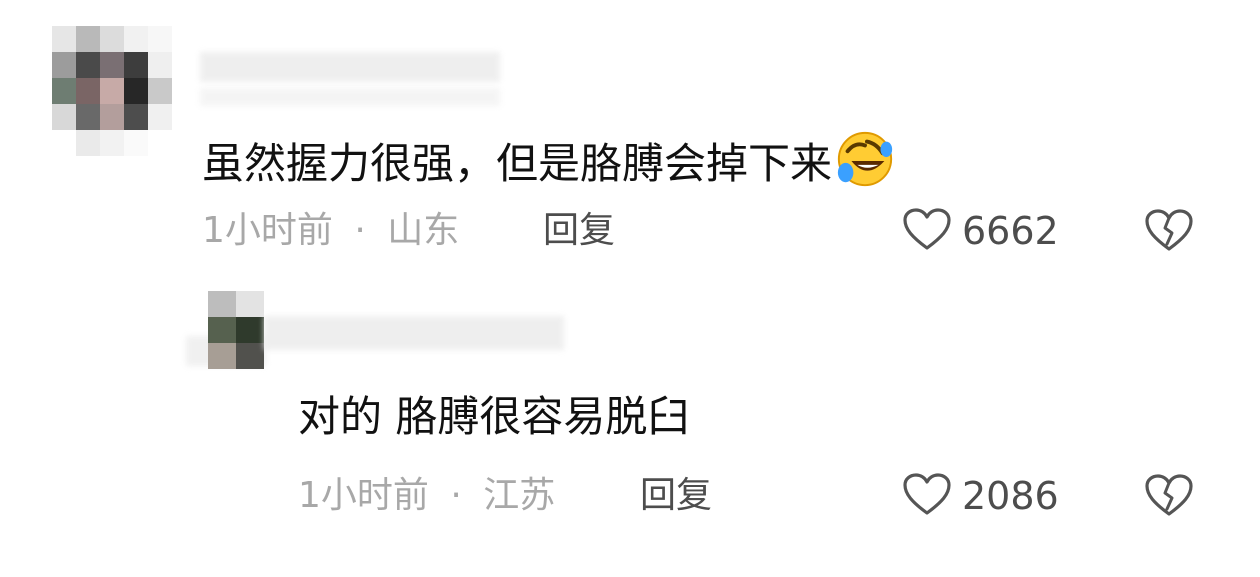  I want to click on comment-meta: 1小时前 · 山东, so click(330, 231).